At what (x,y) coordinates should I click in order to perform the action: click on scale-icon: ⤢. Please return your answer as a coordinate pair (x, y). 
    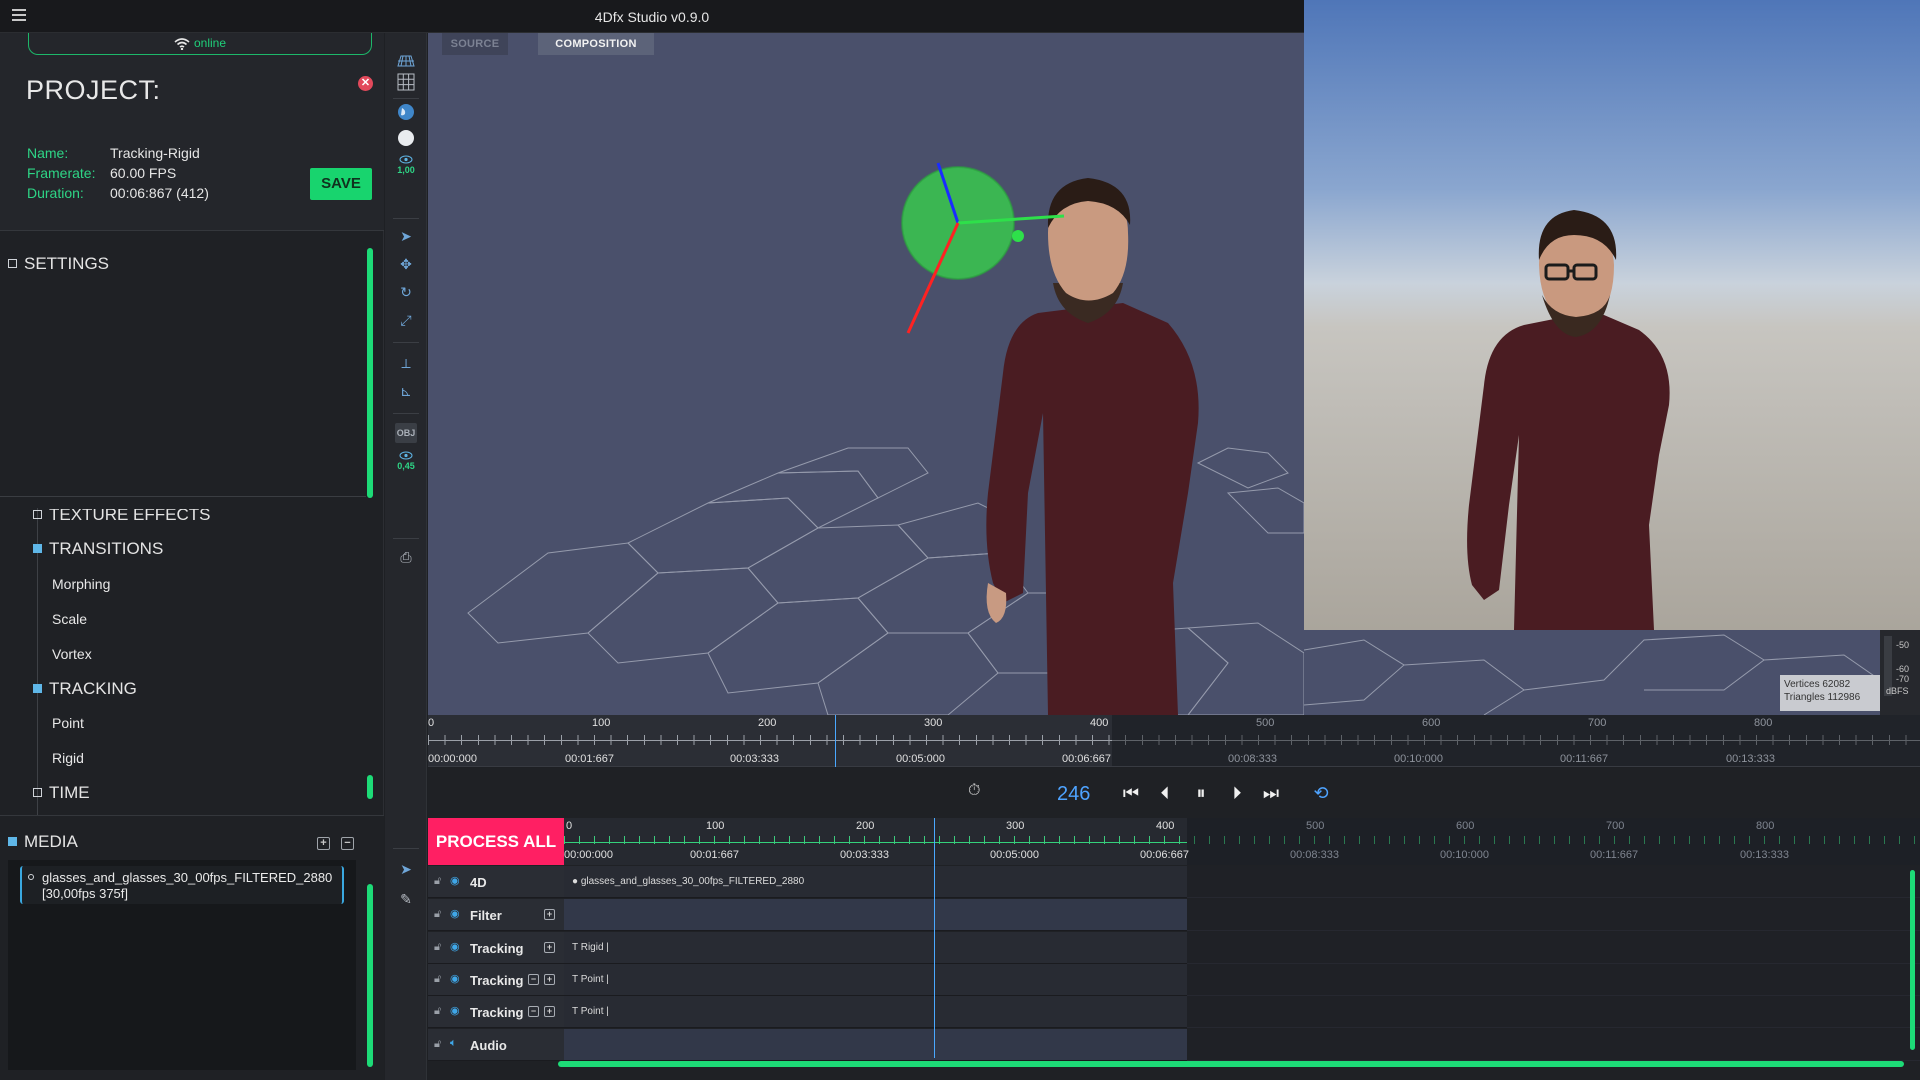
    Looking at the image, I should click on (406, 320).